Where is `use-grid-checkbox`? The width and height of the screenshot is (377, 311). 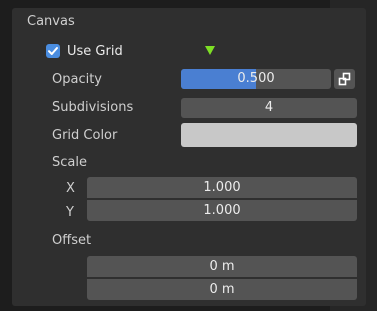 use-grid-checkbox is located at coordinates (53, 51).